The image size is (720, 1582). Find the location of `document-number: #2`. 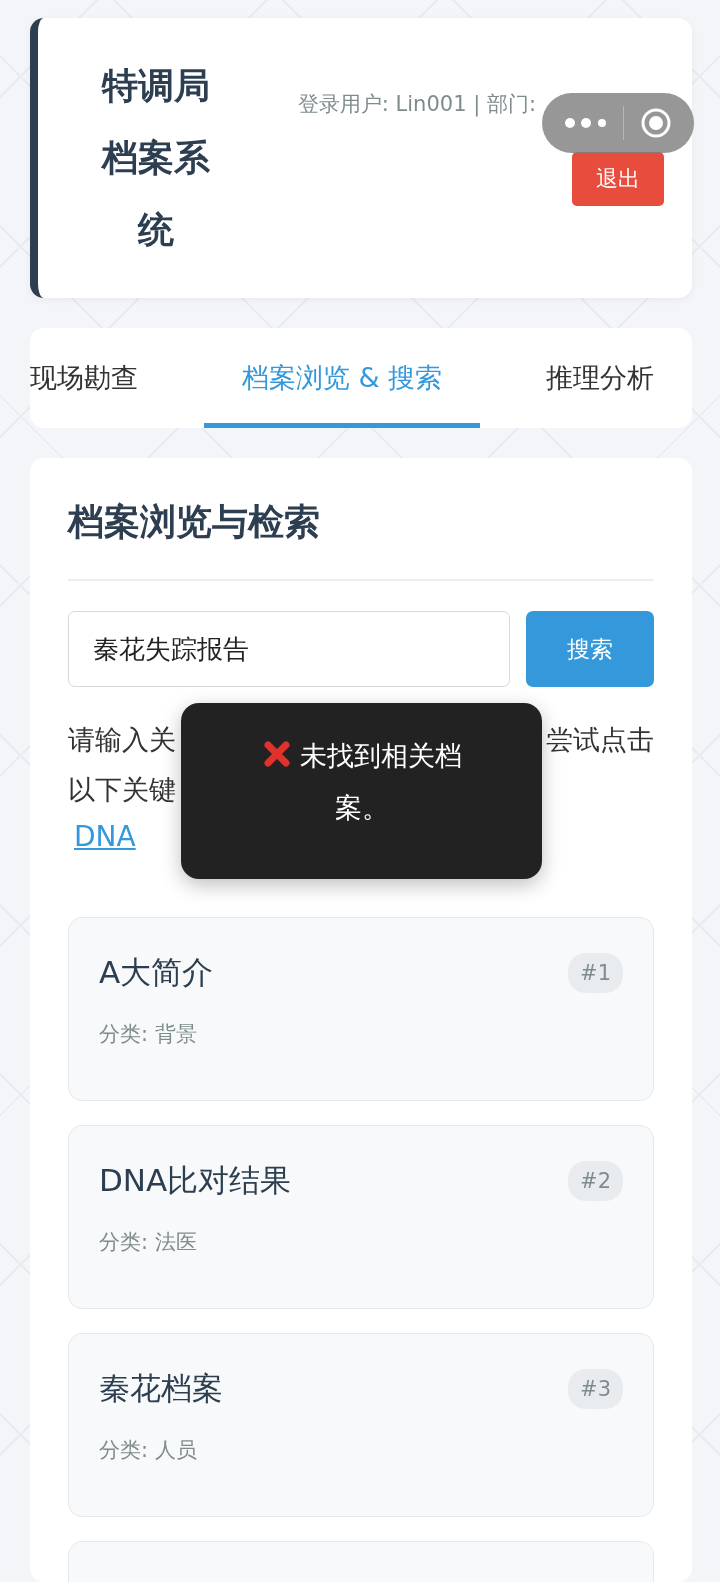

document-number: #2 is located at coordinates (595, 1181).